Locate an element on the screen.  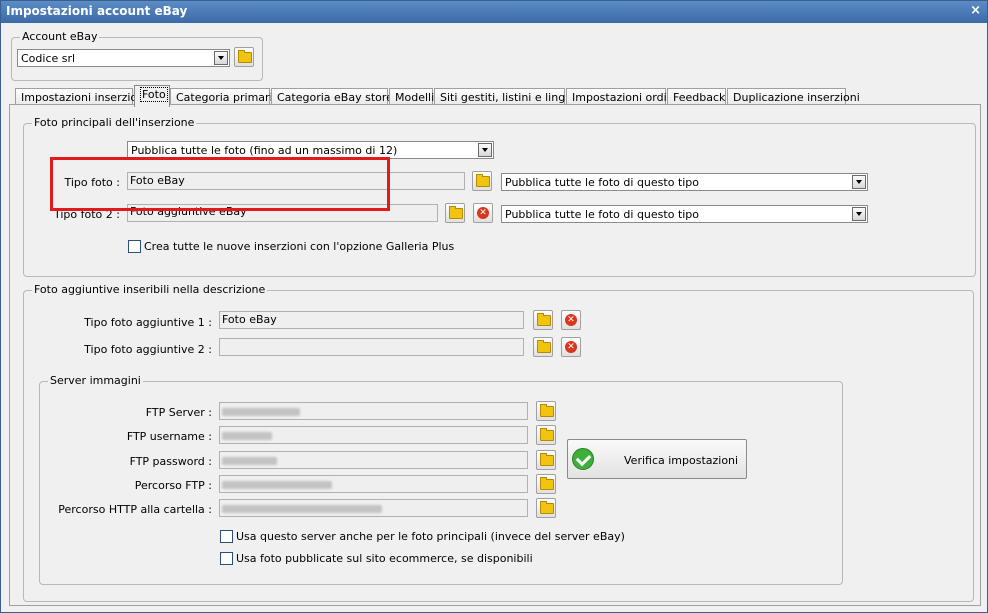
account-legend: Account eBay is located at coordinates (60, 36).